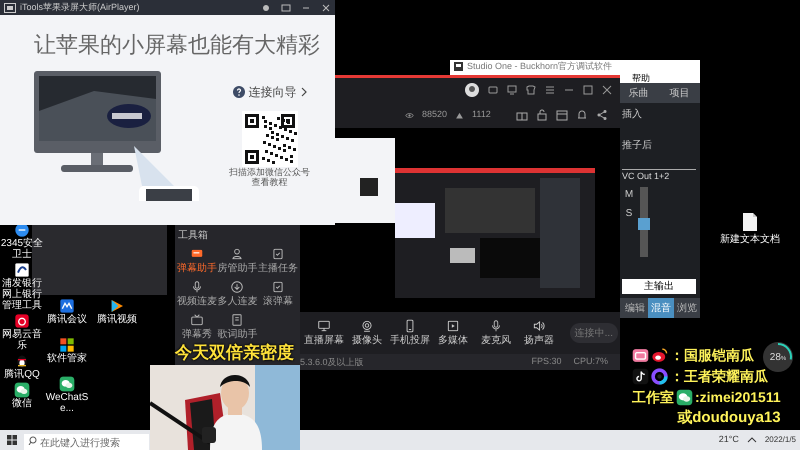  What do you see at coordinates (542, 115) in the screenshot?
I see `lock-icon` at bounding box center [542, 115].